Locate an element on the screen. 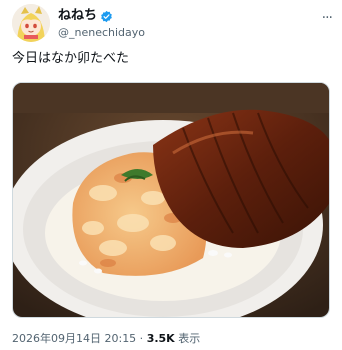 The width and height of the screenshot is (342, 350). tweet-text: 今日はなか卯たべた is located at coordinates (71, 58).